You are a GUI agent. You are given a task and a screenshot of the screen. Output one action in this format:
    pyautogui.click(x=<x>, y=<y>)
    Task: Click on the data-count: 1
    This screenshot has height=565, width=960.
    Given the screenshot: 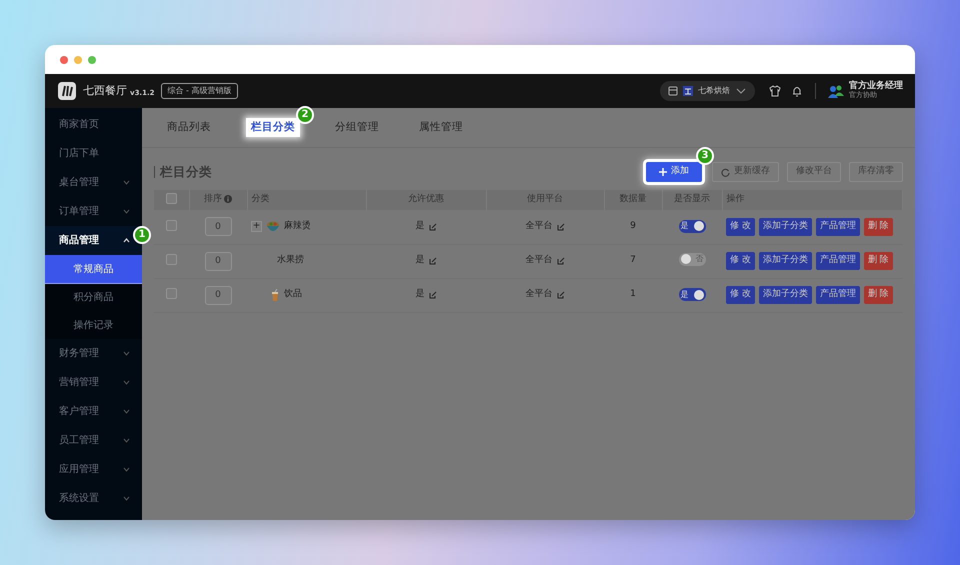 What is the action you would take?
    pyautogui.click(x=633, y=294)
    